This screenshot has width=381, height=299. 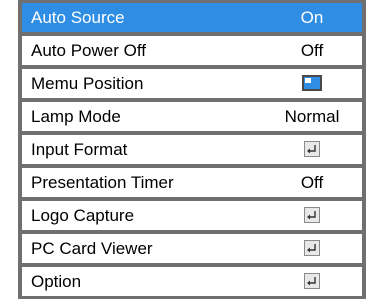 I want to click on menu-item-label: Memu Position, so click(x=87, y=83).